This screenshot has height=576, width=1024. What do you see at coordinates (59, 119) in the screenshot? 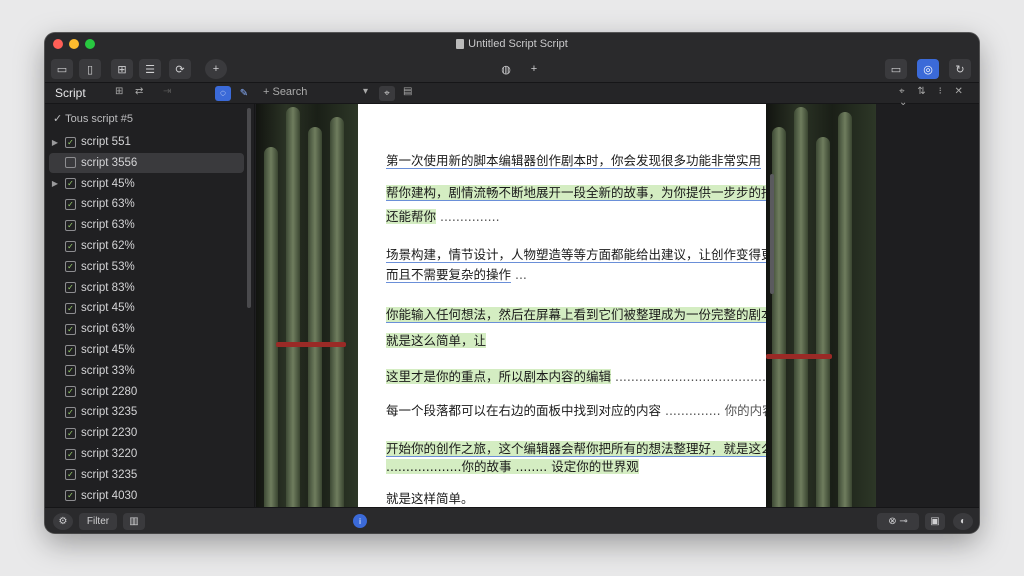
I see `chevron-down-icon: ✓` at bounding box center [59, 119].